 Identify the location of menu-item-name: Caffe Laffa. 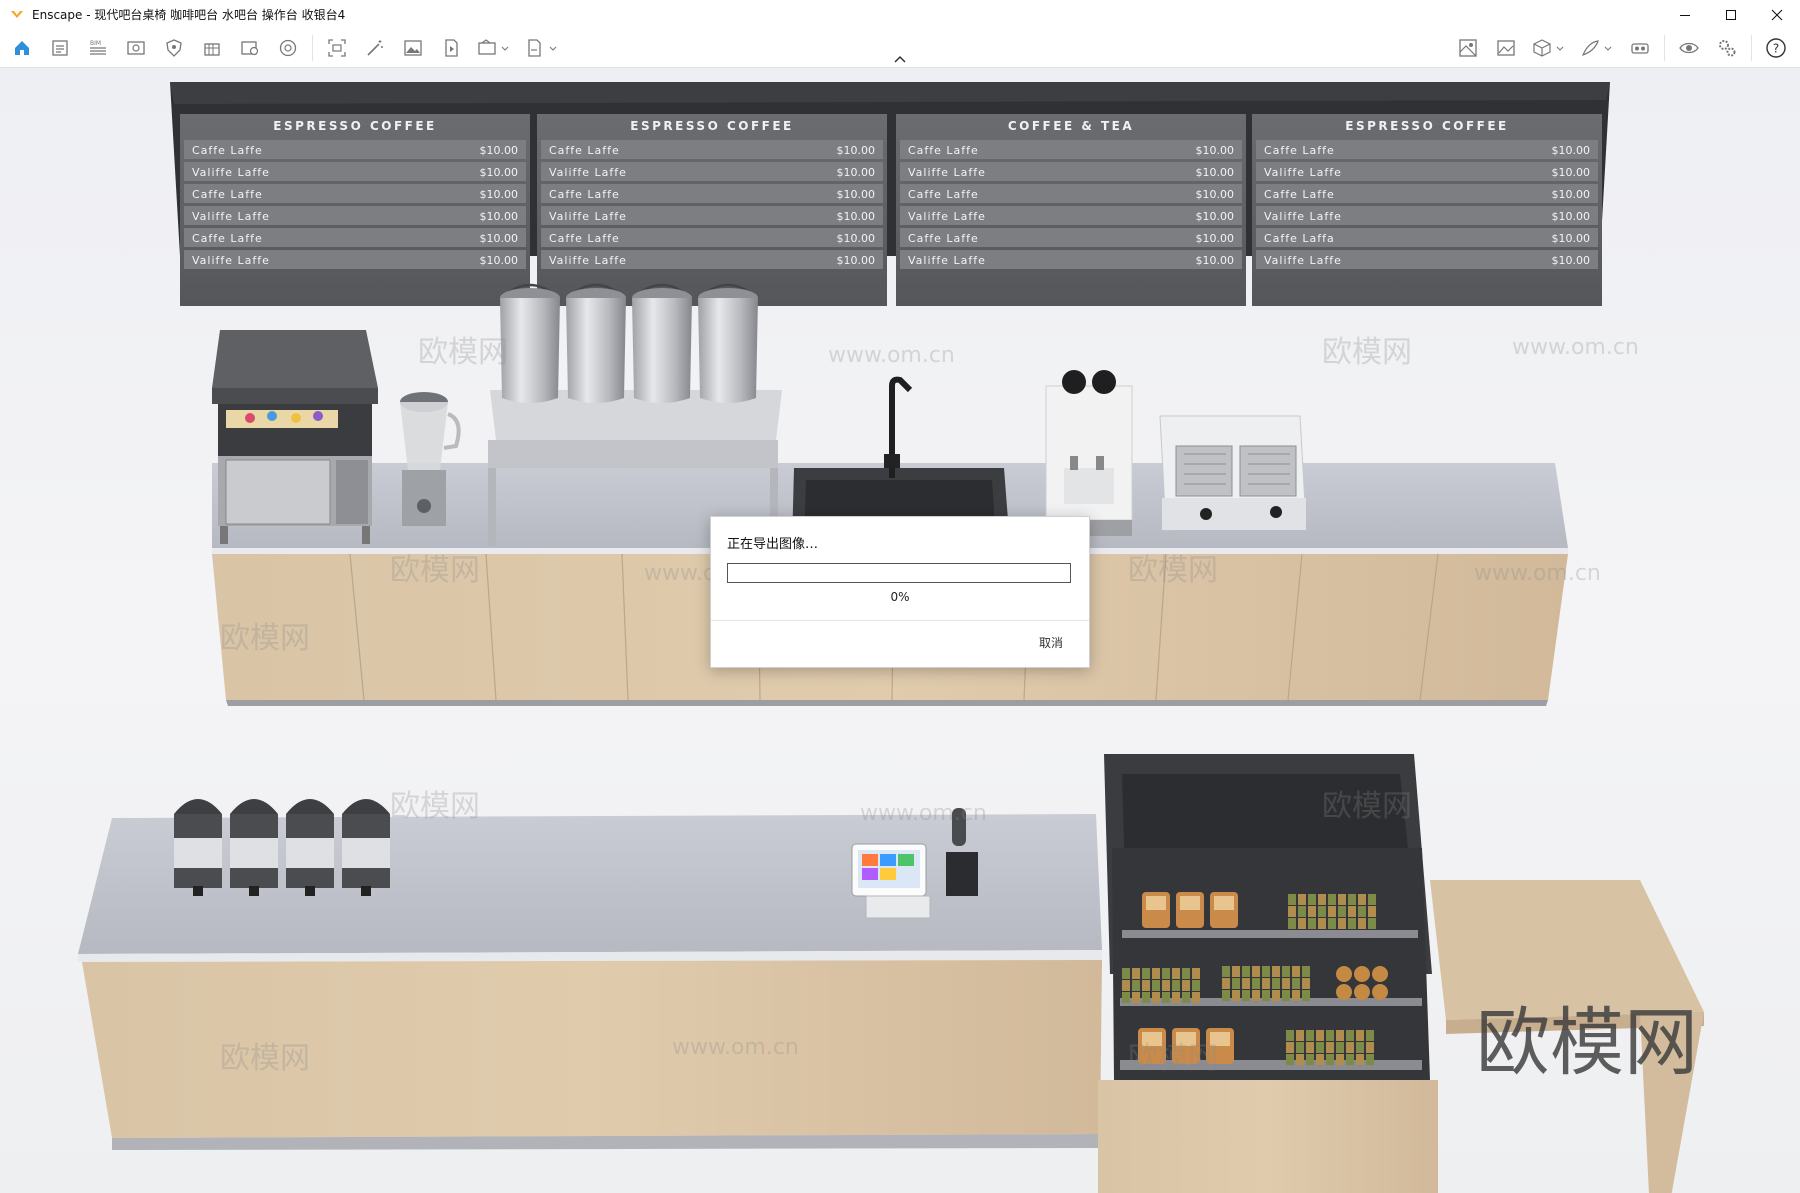
(1299, 238).